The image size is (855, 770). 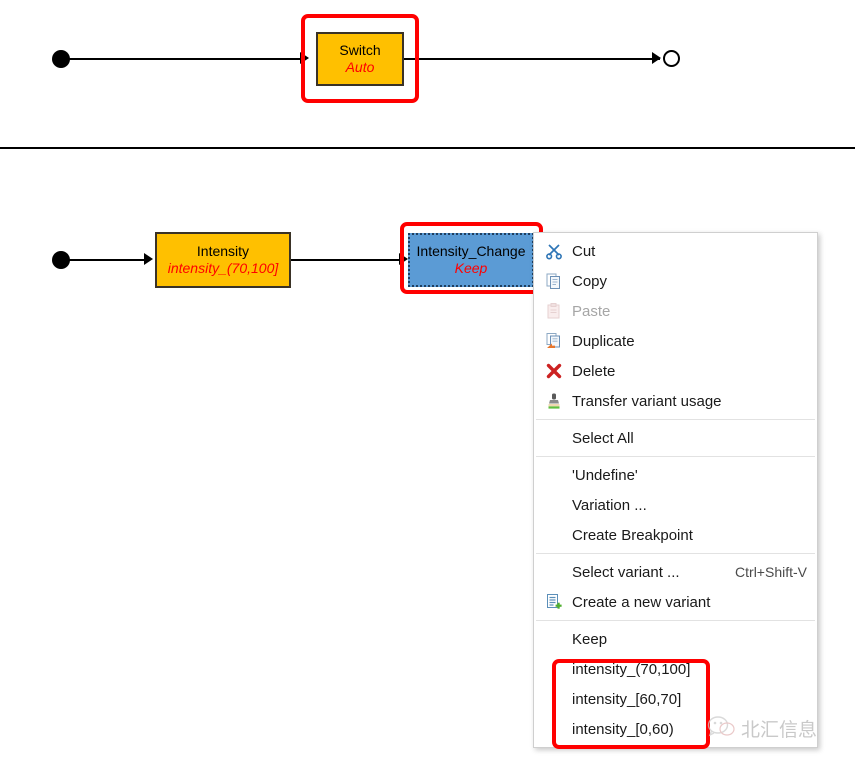 What do you see at coordinates (304, 58) in the screenshot?
I see `arrowhead-into-switch` at bounding box center [304, 58].